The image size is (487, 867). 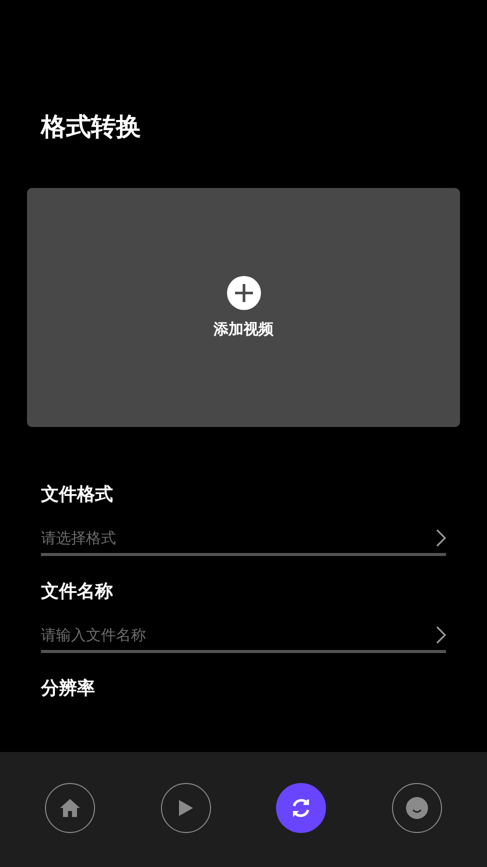 What do you see at coordinates (244, 329) in the screenshot?
I see `add-video-label: 添加视频` at bounding box center [244, 329].